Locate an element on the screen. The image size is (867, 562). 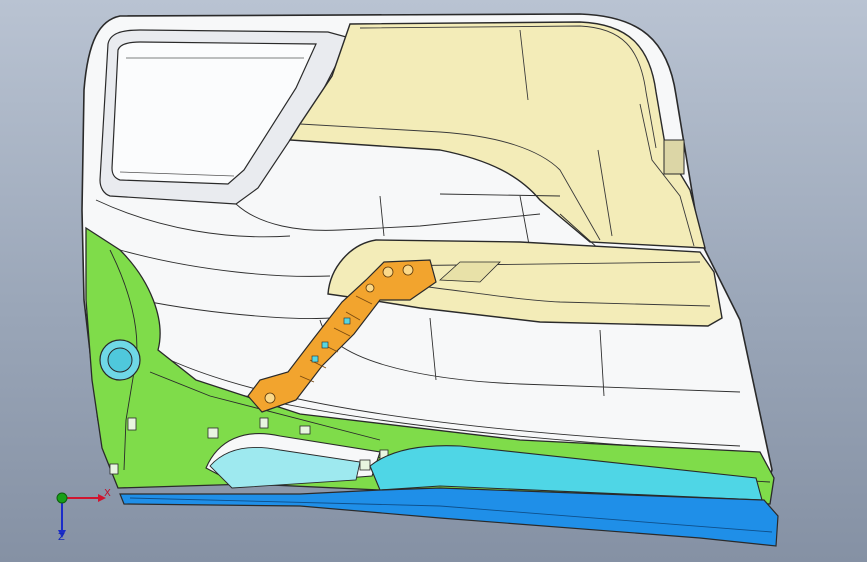
speaker-grille-inner is located at coordinates (120, 360).